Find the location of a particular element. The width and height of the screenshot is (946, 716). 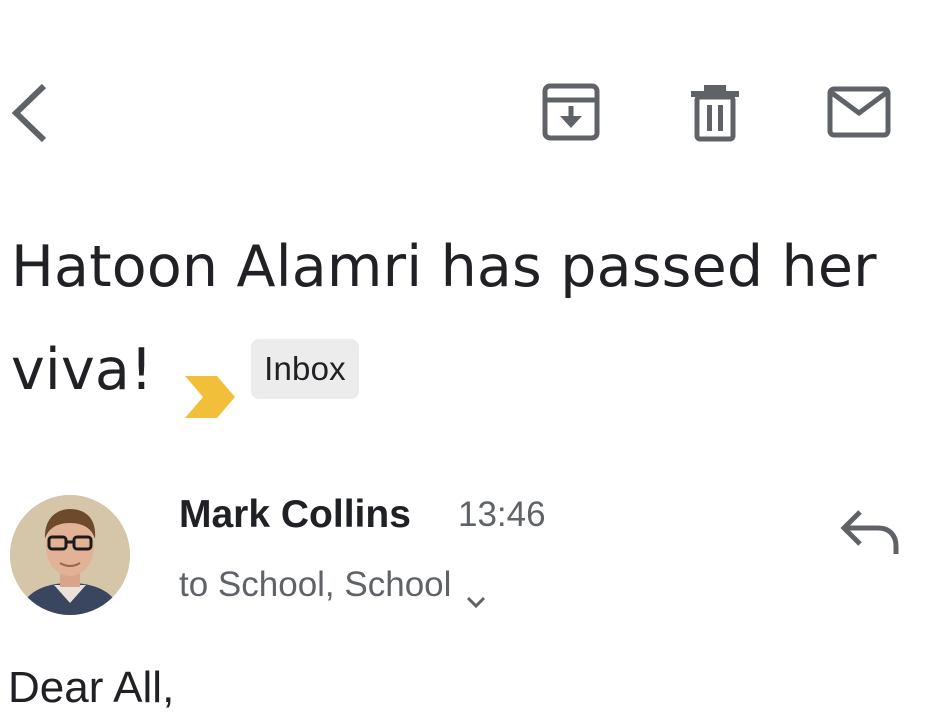

chevron-down-icon is located at coordinates (476, 593).